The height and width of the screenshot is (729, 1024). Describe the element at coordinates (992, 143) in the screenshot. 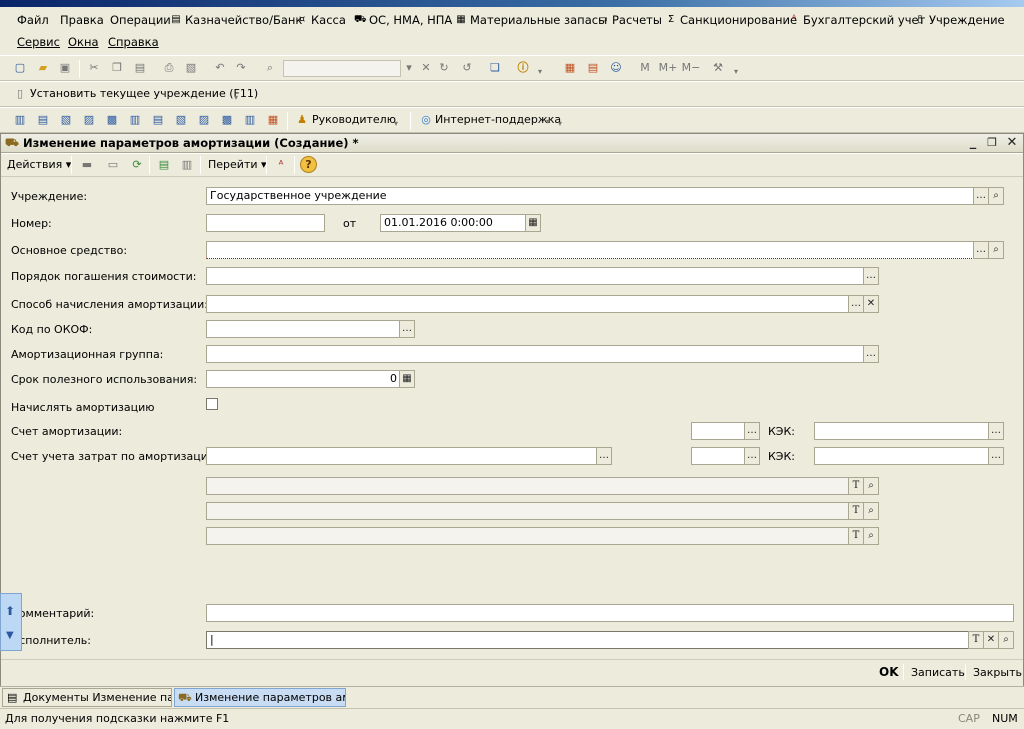

I see `restore-icon: ❐` at that location.